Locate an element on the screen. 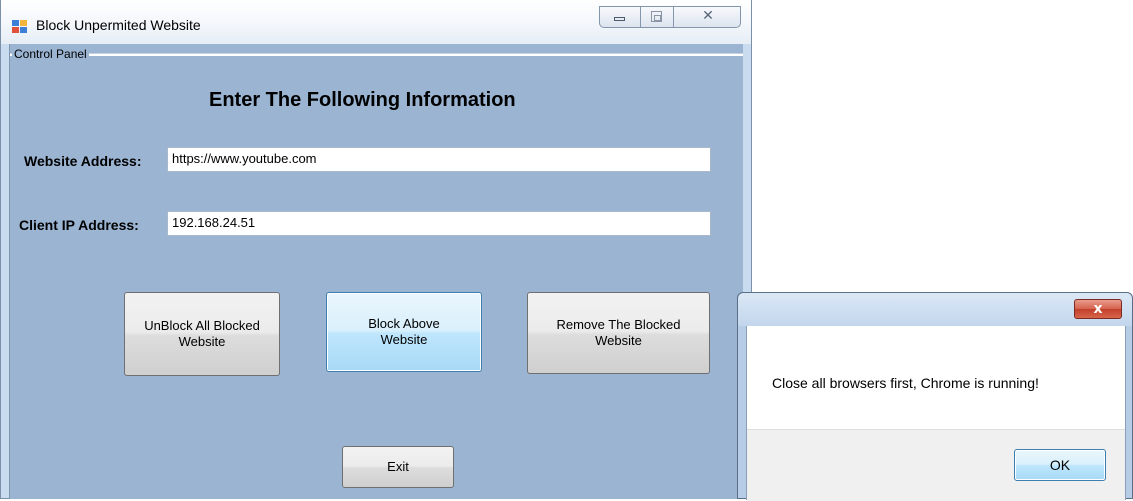 The width and height of the screenshot is (1133, 501). exit-button-label: Exit is located at coordinates (398, 466).